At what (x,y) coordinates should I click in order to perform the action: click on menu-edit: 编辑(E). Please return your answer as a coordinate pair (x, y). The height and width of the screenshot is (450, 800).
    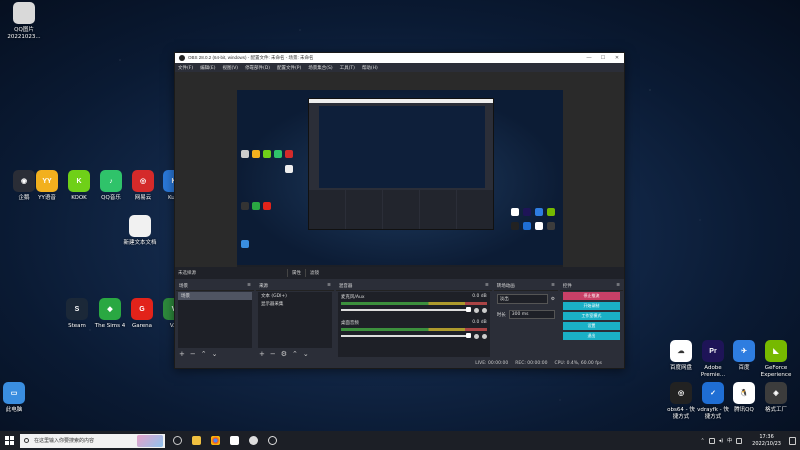
    Looking at the image, I should click on (207, 68).